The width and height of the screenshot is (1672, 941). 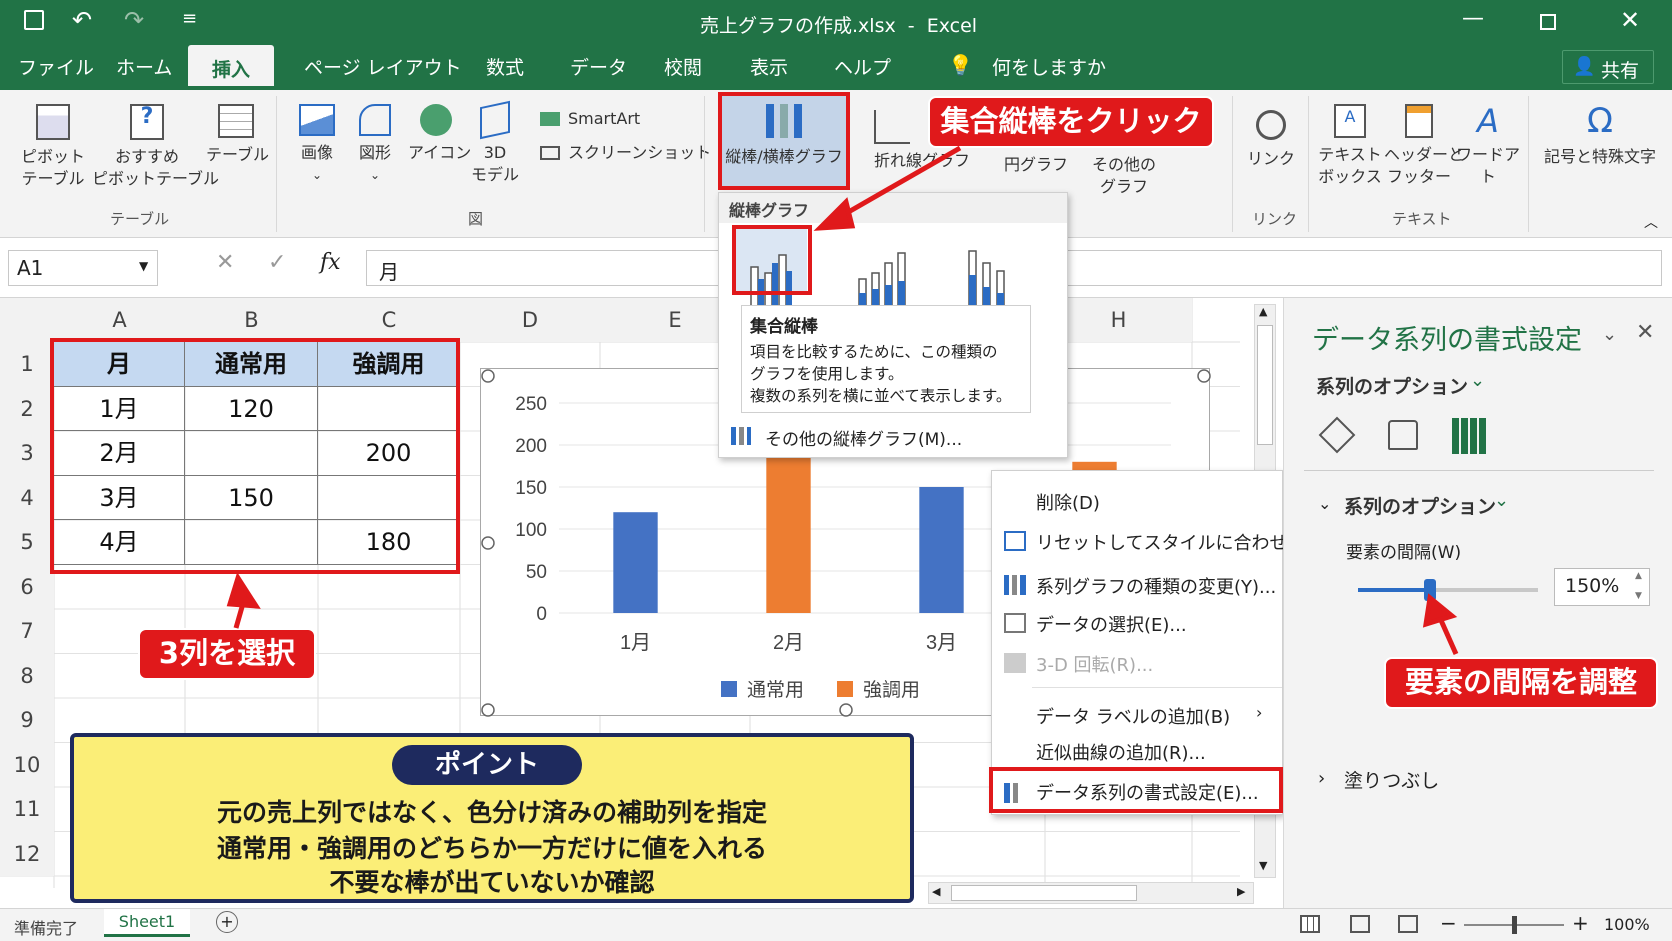 I want to click on row-header-6: 6, so click(x=27, y=586).